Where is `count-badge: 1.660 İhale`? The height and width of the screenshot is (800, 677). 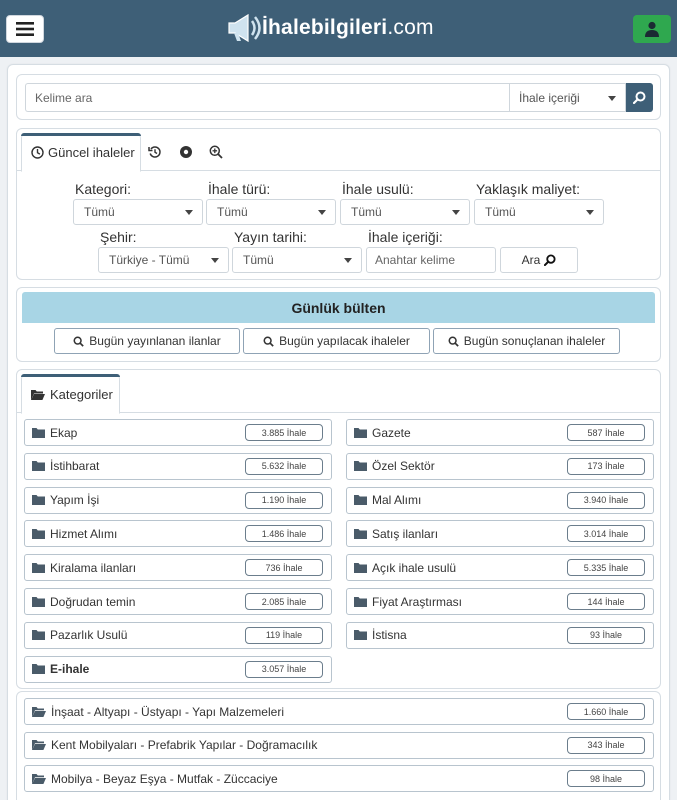 count-badge: 1.660 İhale is located at coordinates (606, 711).